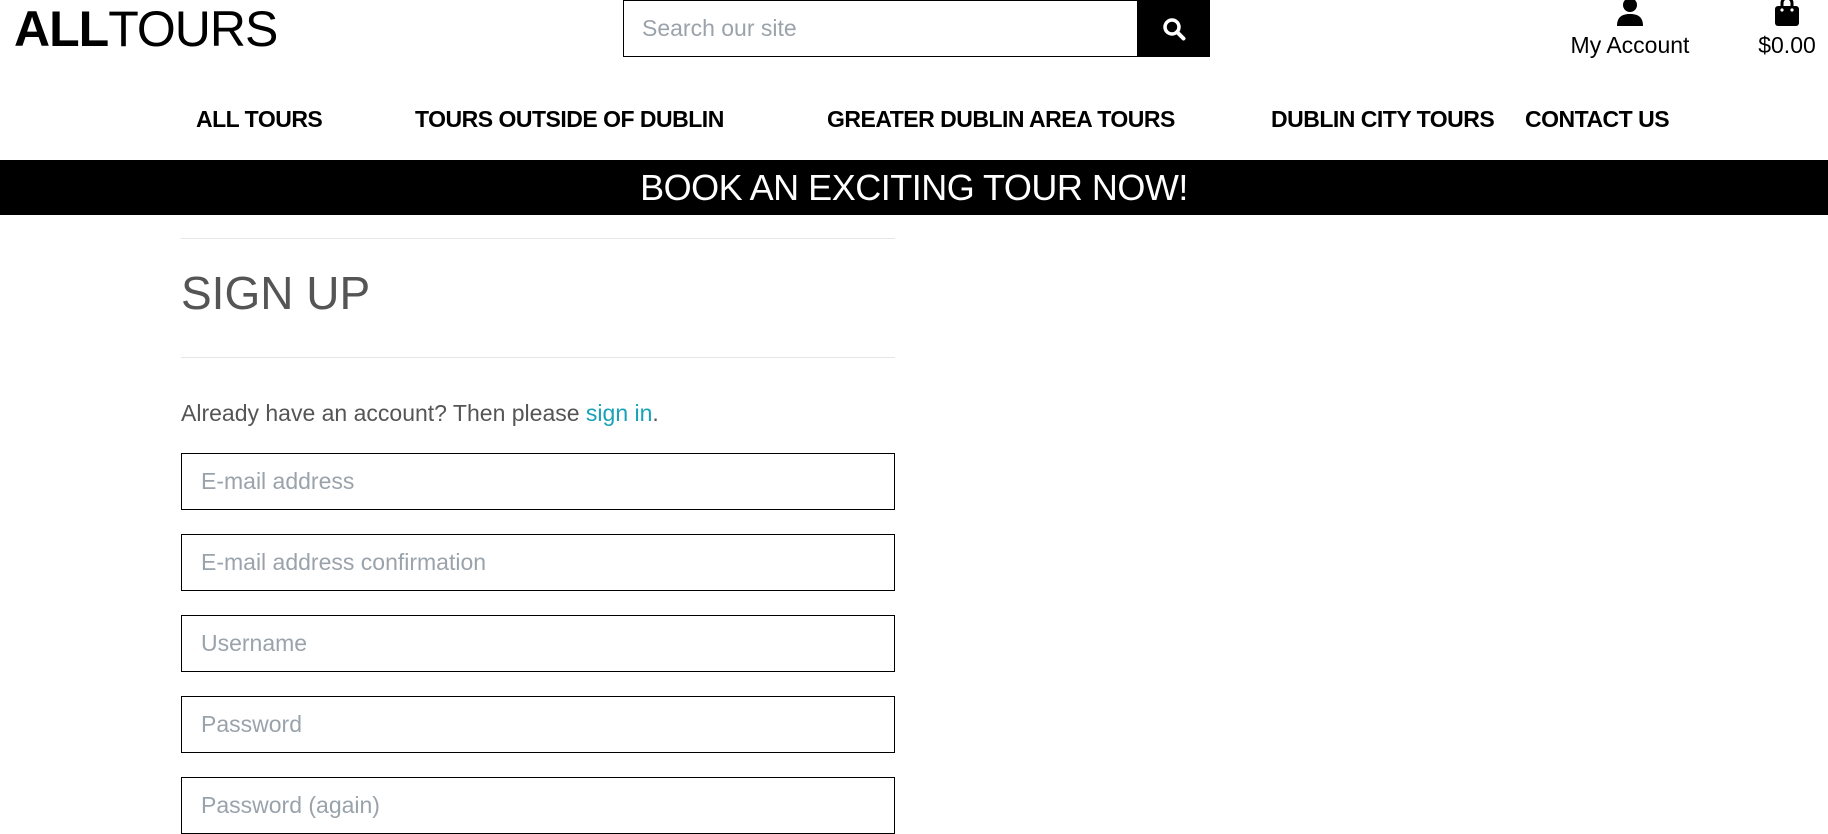 The width and height of the screenshot is (1828, 834). Describe the element at coordinates (1630, 31) in the screenshot. I see `my-account-link: My Account` at that location.